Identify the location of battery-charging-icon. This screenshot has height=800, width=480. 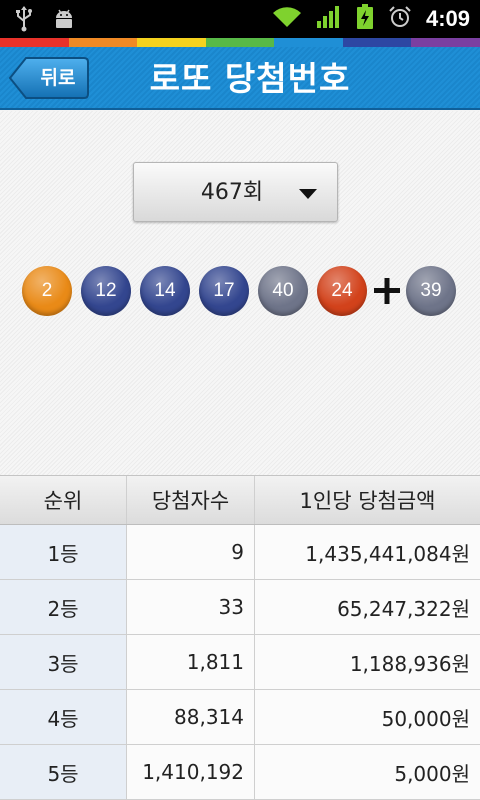
(365, 19).